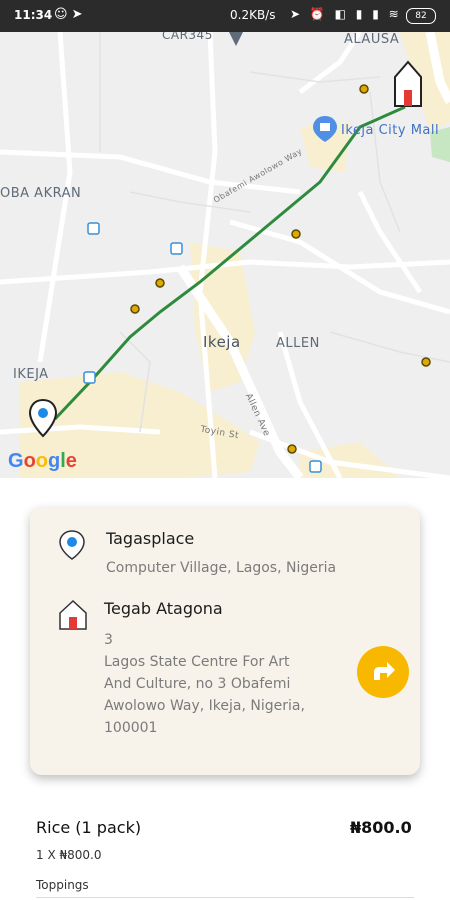 The width and height of the screenshot is (450, 900). What do you see at coordinates (346, 14) in the screenshot?
I see `system-icons: ➤ ⏰ ◧ ▮ ▮ ≋` at bounding box center [346, 14].